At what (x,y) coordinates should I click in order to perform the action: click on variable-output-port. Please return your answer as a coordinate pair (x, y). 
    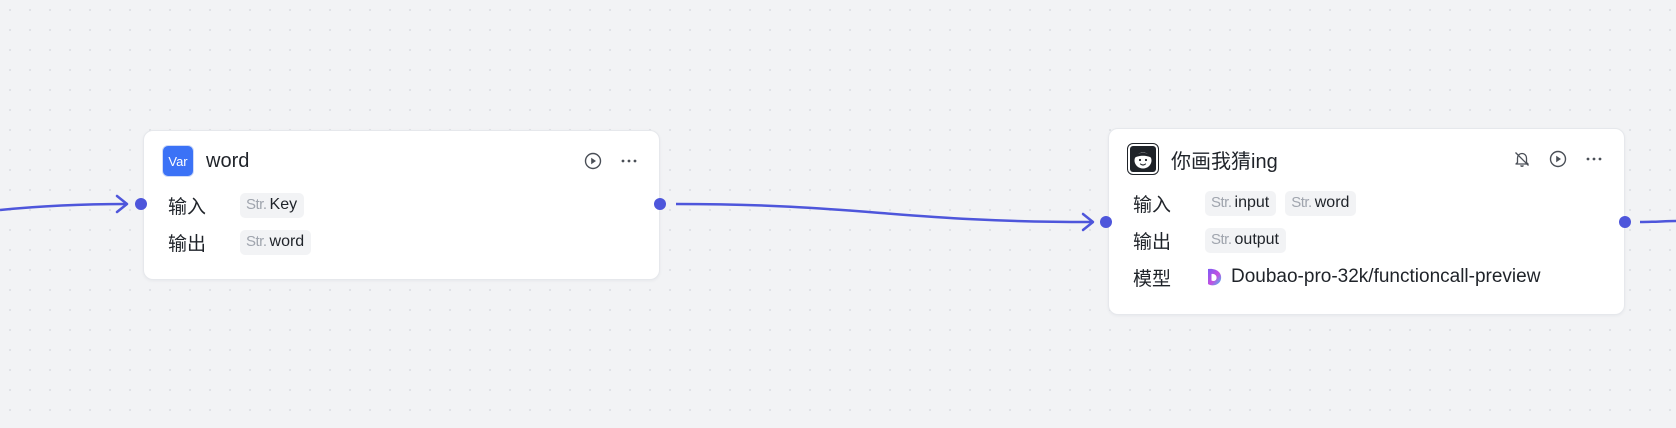
    Looking at the image, I should click on (660, 204).